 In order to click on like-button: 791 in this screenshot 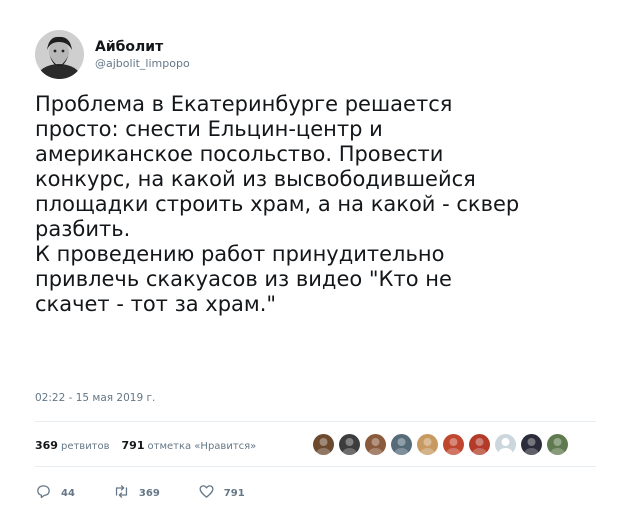, I will do `click(221, 493)`.